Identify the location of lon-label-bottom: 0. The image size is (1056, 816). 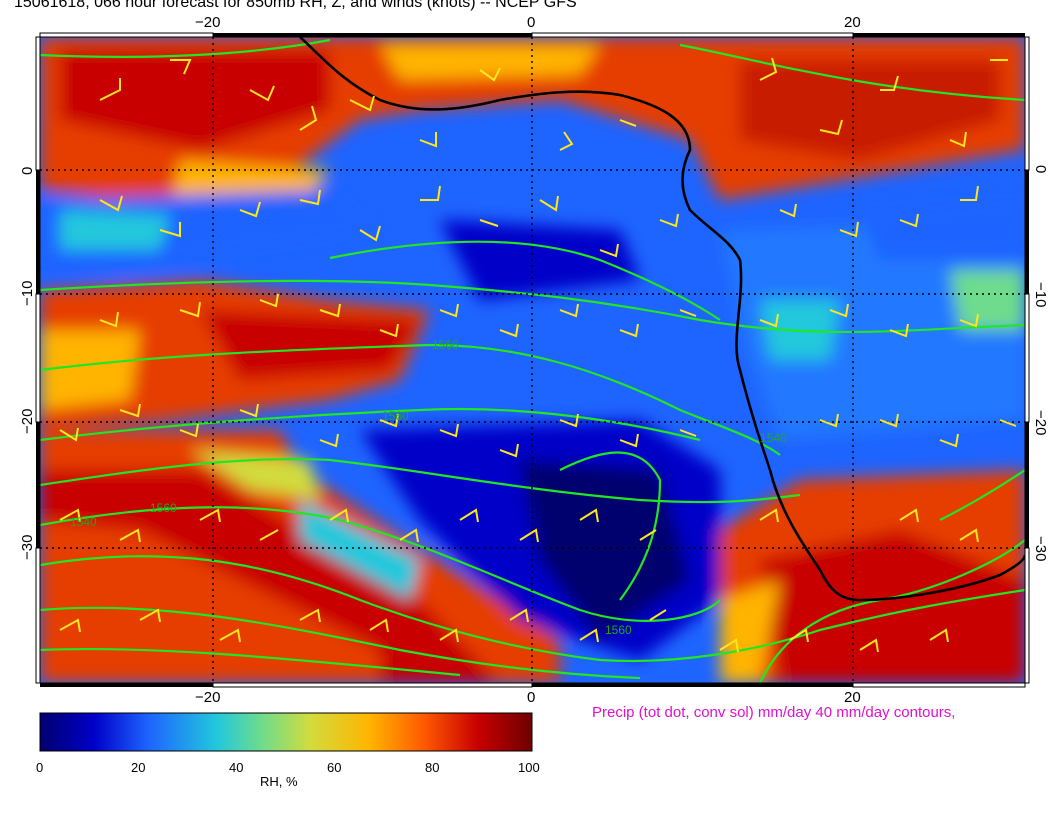
(531, 697).